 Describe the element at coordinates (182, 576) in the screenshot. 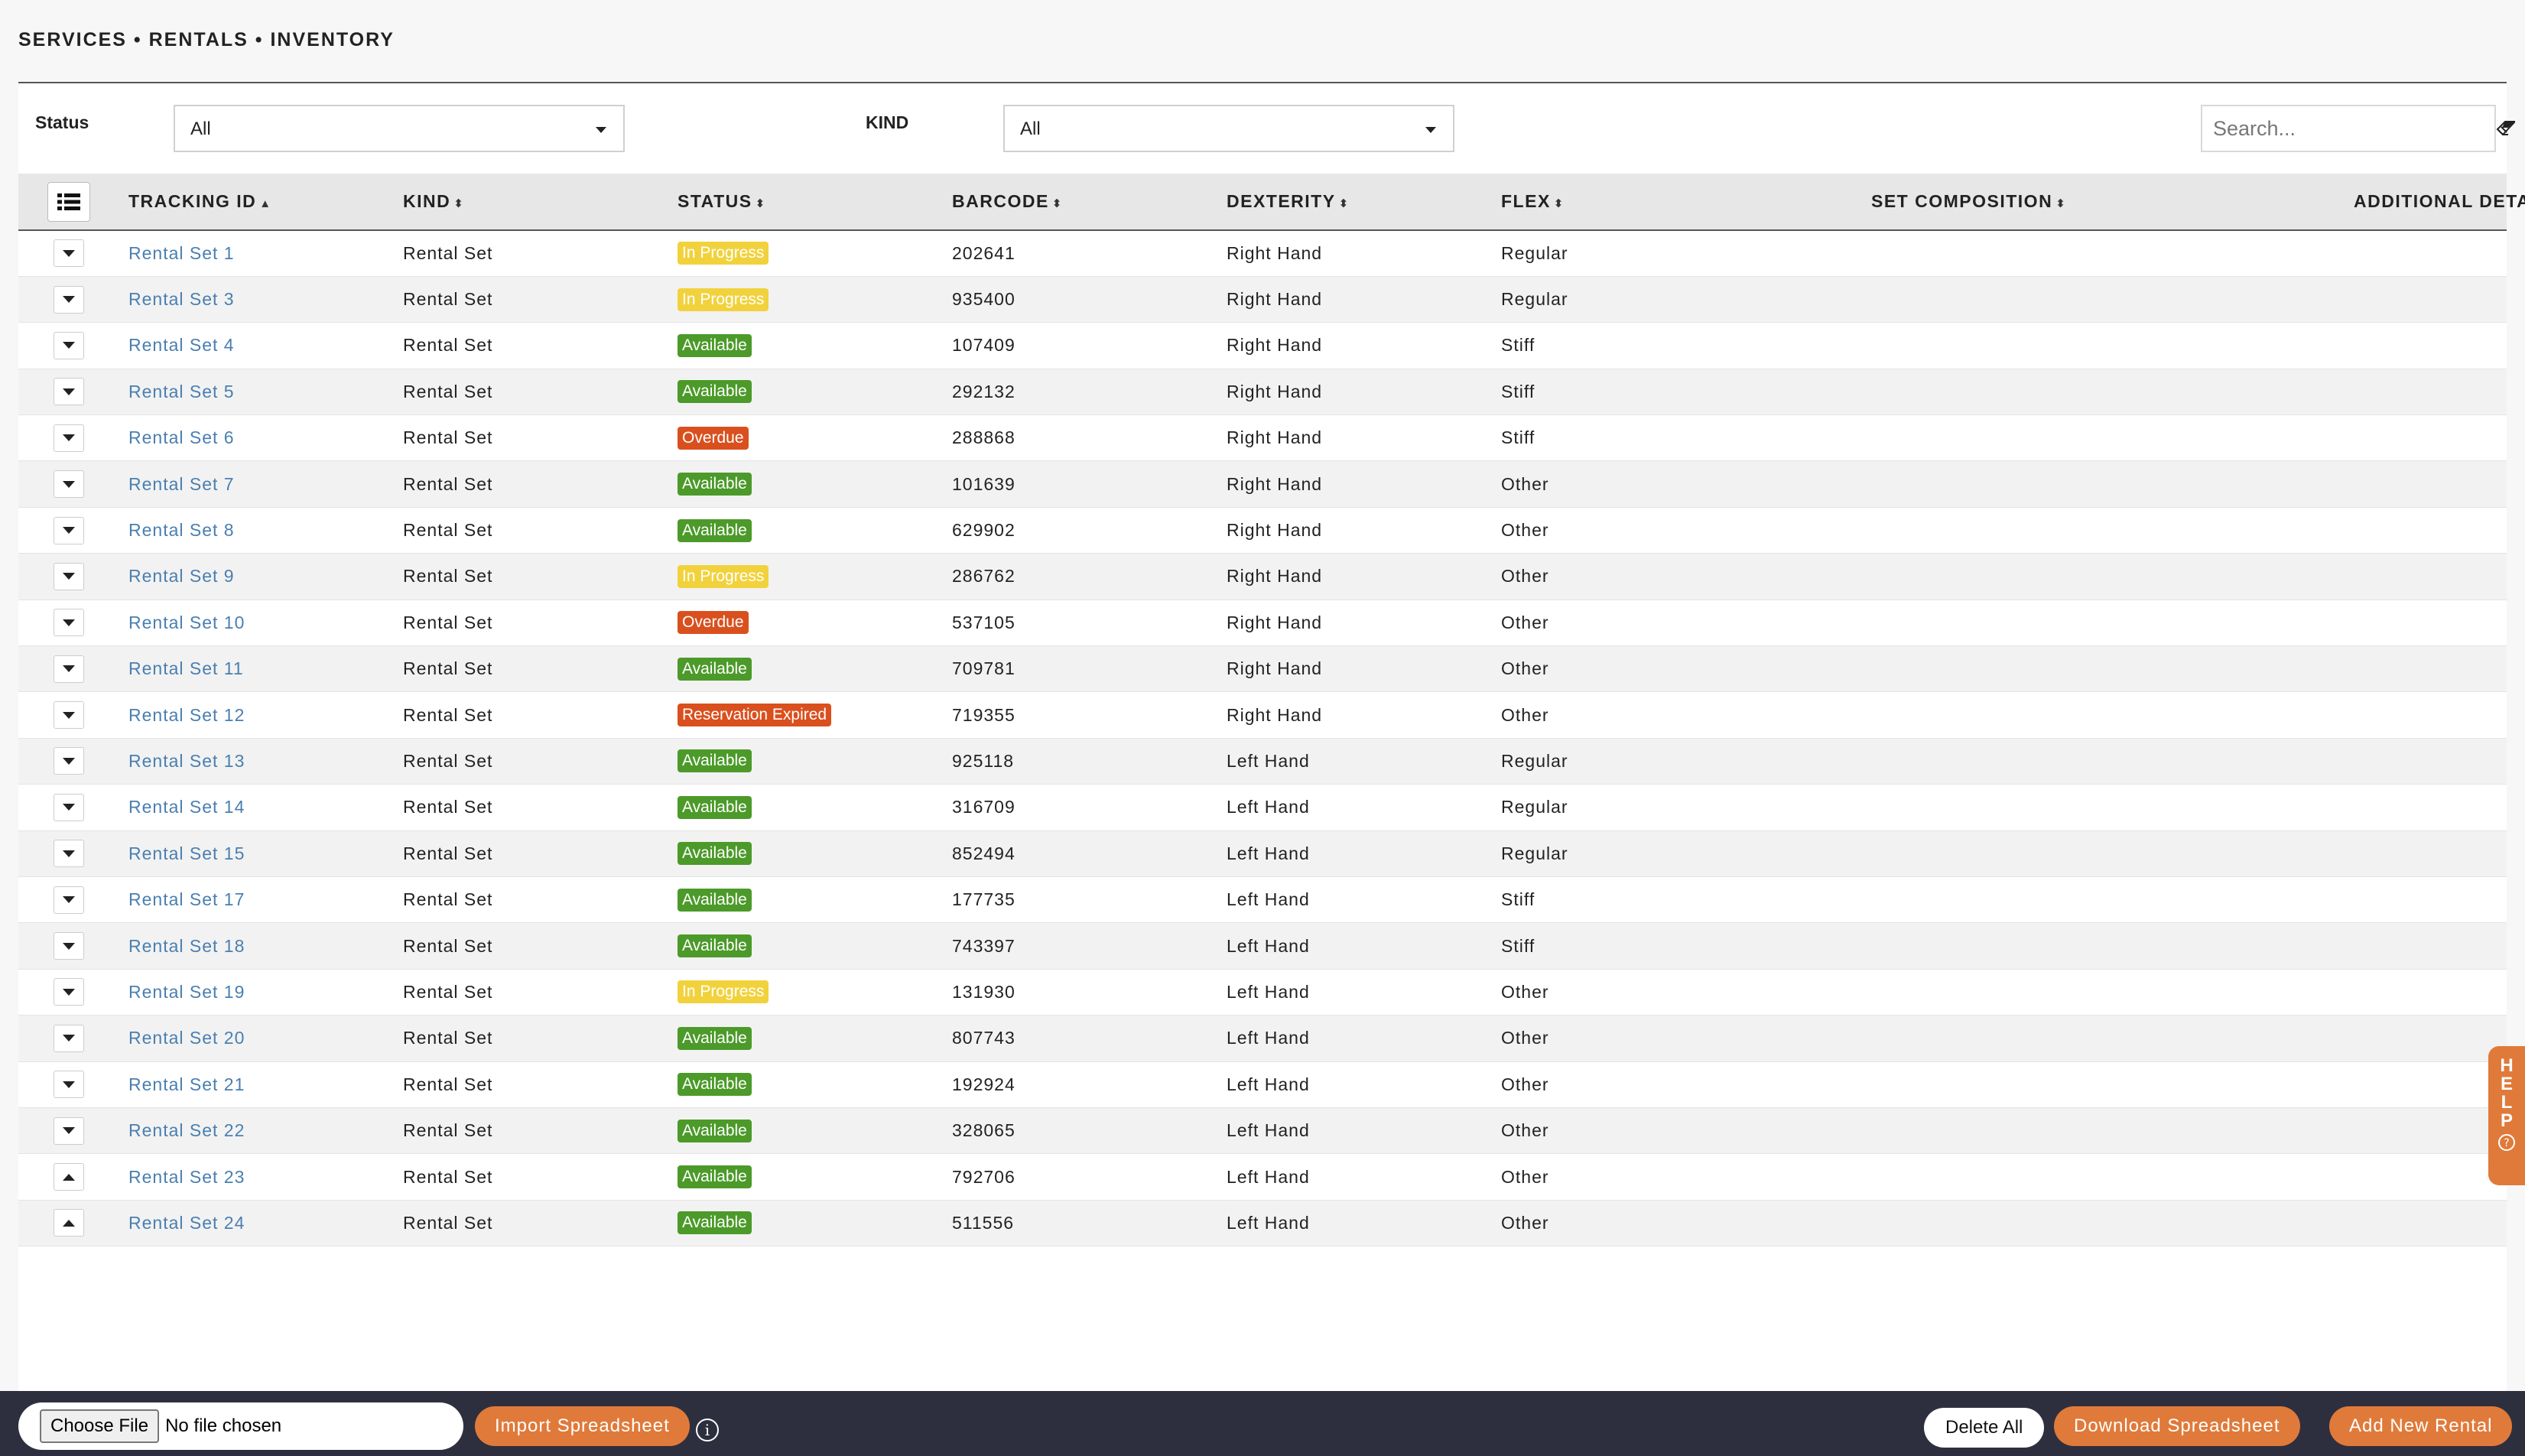

I see `tracking-id-link: Rental Set 9` at that location.